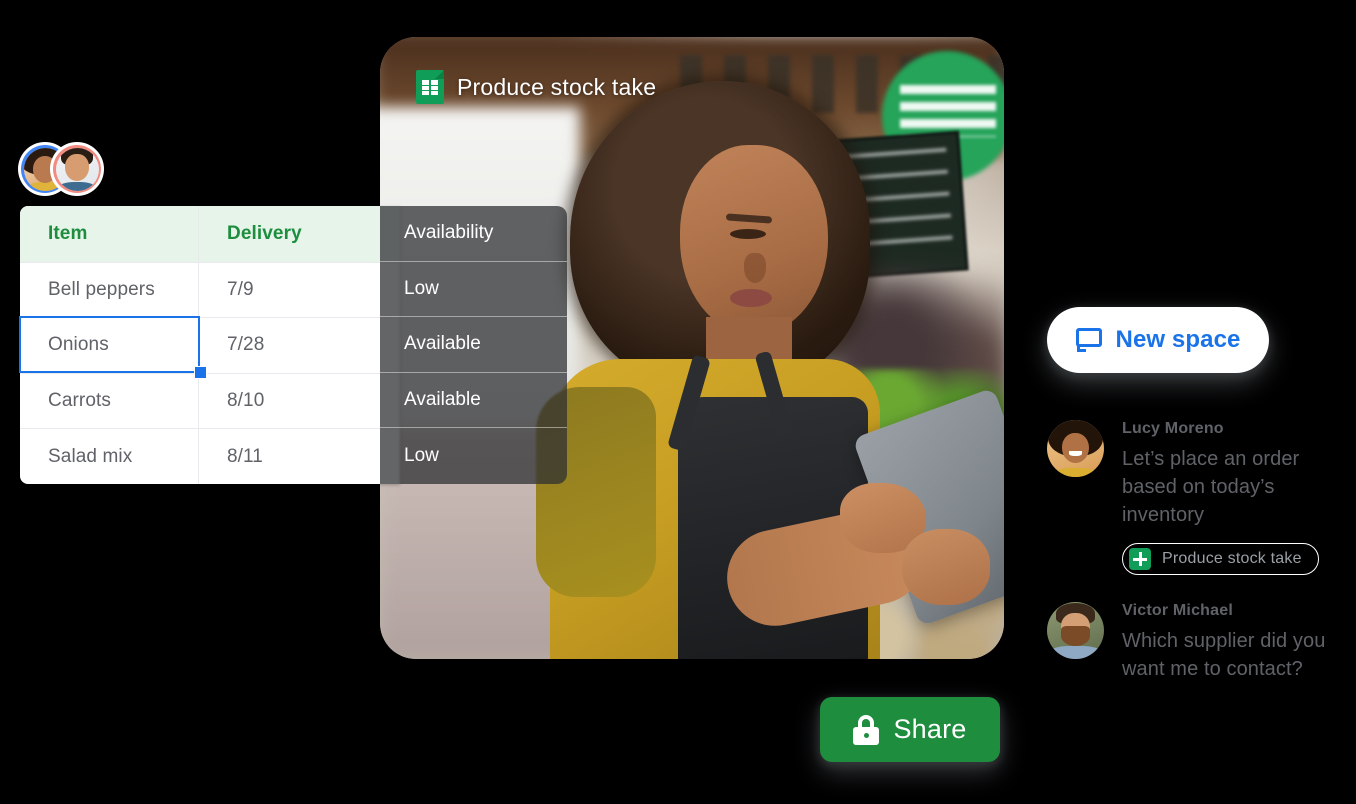 The height and width of the screenshot is (804, 1356). I want to click on cell-delivery: 8/10, so click(299, 401).